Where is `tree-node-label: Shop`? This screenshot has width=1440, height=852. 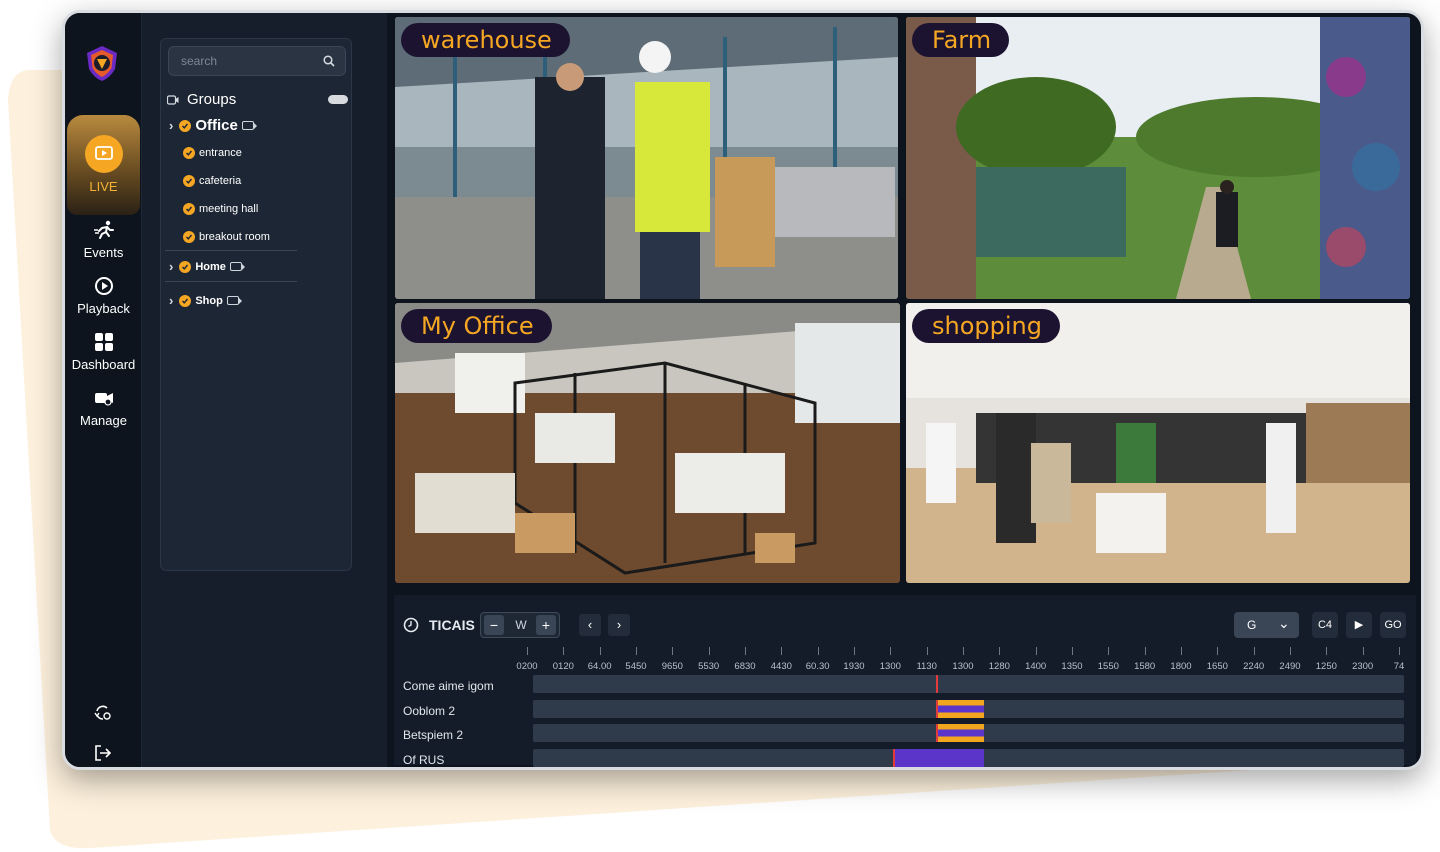 tree-node-label: Shop is located at coordinates (209, 300).